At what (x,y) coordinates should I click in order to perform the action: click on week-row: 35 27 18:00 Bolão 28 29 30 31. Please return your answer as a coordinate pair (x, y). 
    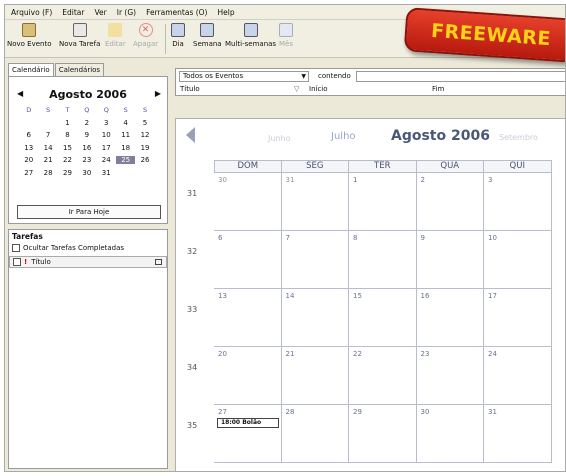
    Looking at the image, I should click on (374, 434).